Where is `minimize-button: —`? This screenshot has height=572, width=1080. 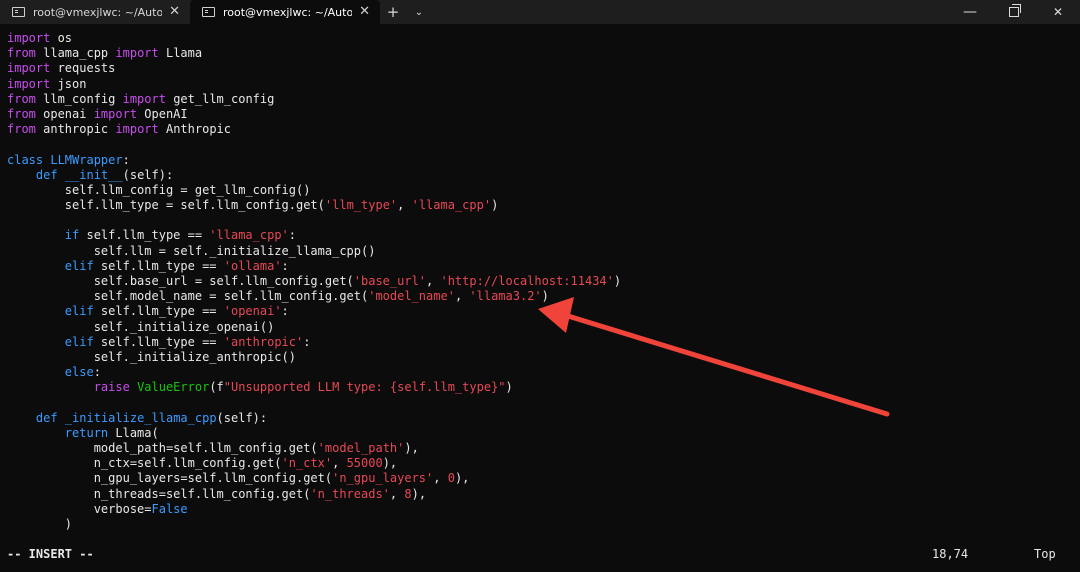 minimize-button: — is located at coordinates (970, 12).